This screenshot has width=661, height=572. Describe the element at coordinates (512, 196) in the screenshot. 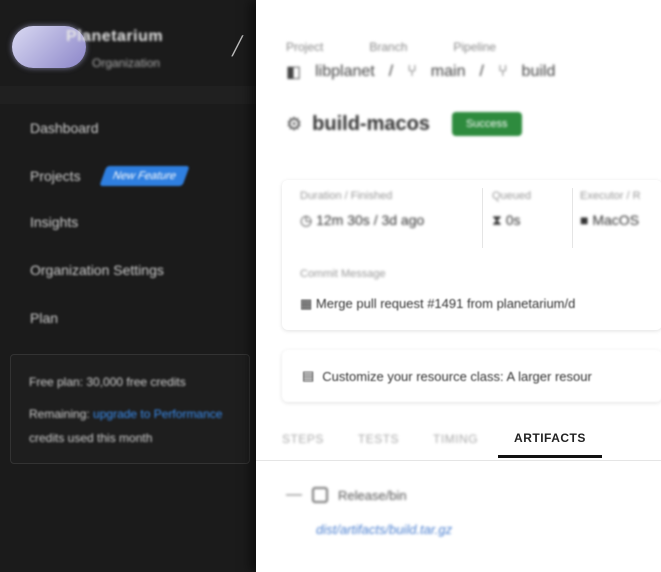

I see `queued-label: Queued` at that location.